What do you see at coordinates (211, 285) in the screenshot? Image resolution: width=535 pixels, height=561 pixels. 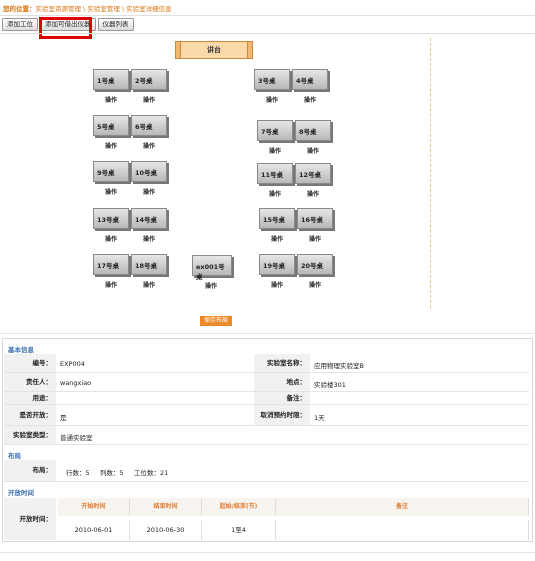 I see `desk-ex001-operate: 操作` at bounding box center [211, 285].